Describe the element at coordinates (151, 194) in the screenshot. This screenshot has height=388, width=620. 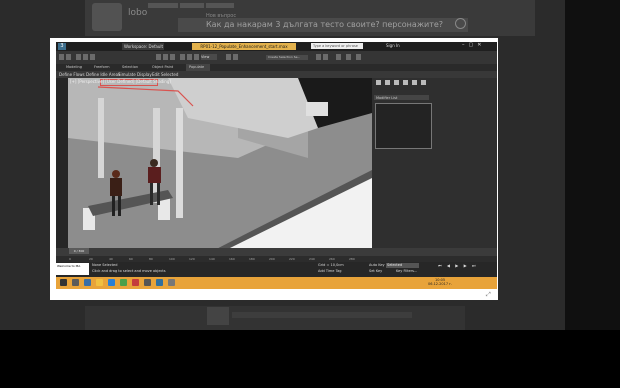
I see `person-leg` at that location.